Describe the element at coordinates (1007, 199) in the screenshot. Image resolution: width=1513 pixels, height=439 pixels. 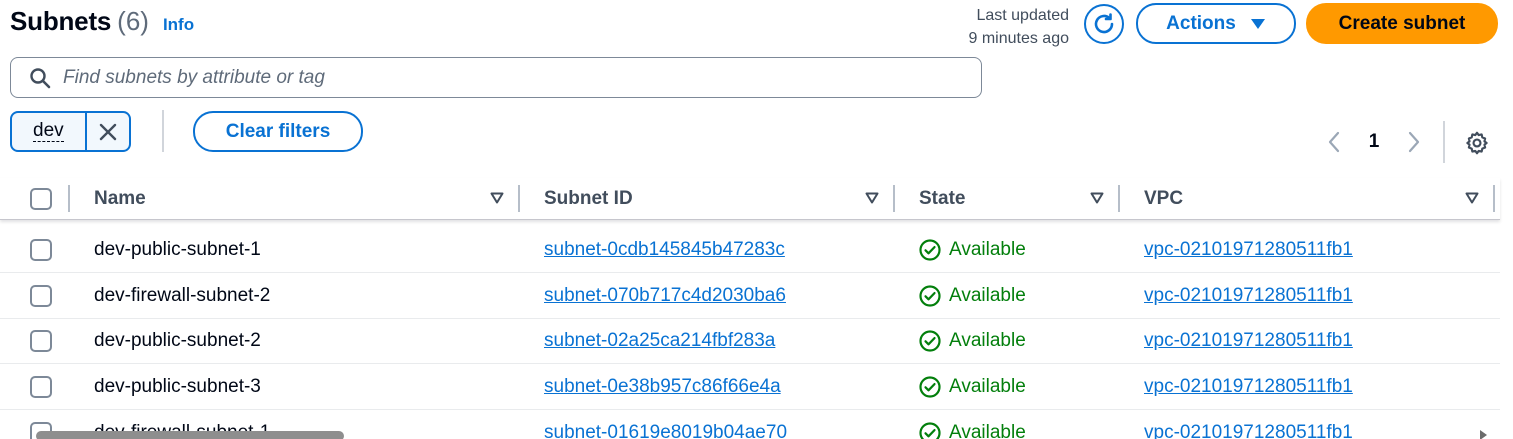
I see `column-header-state: State` at that location.